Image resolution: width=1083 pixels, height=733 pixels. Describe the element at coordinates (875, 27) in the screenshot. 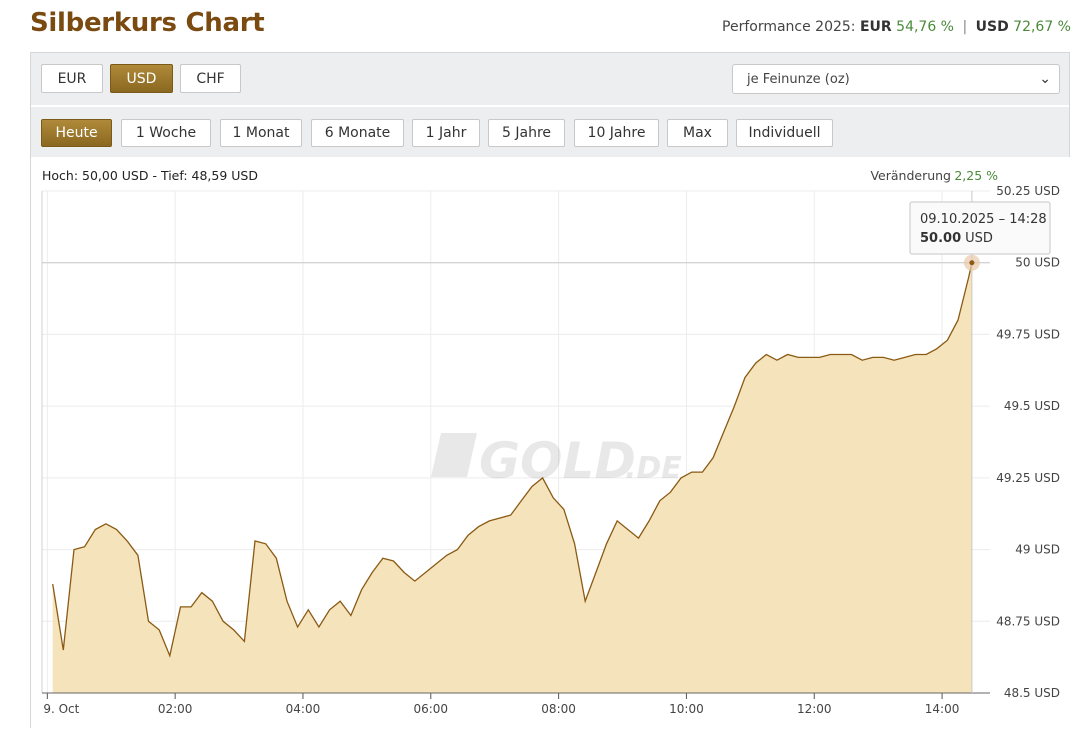

I see `performance-eur-label: EUR` at that location.